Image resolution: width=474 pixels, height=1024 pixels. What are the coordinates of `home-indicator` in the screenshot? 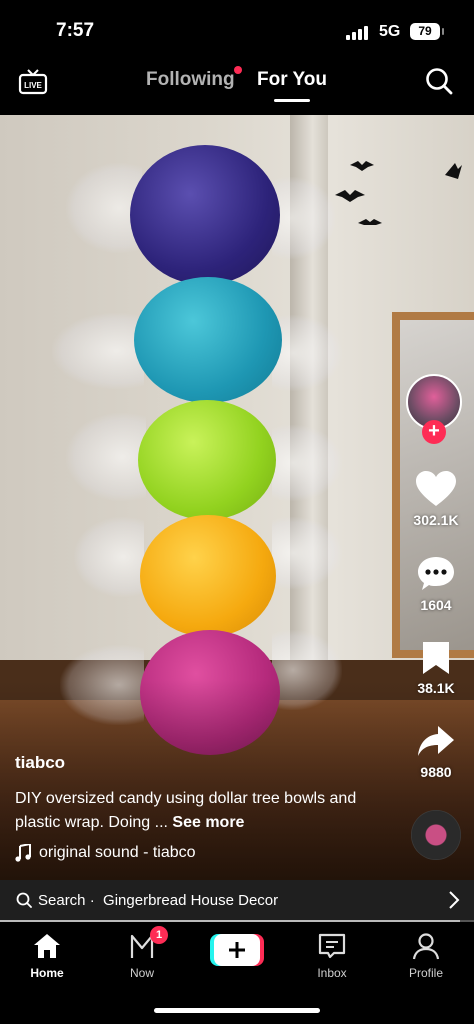 It's located at (237, 1010).